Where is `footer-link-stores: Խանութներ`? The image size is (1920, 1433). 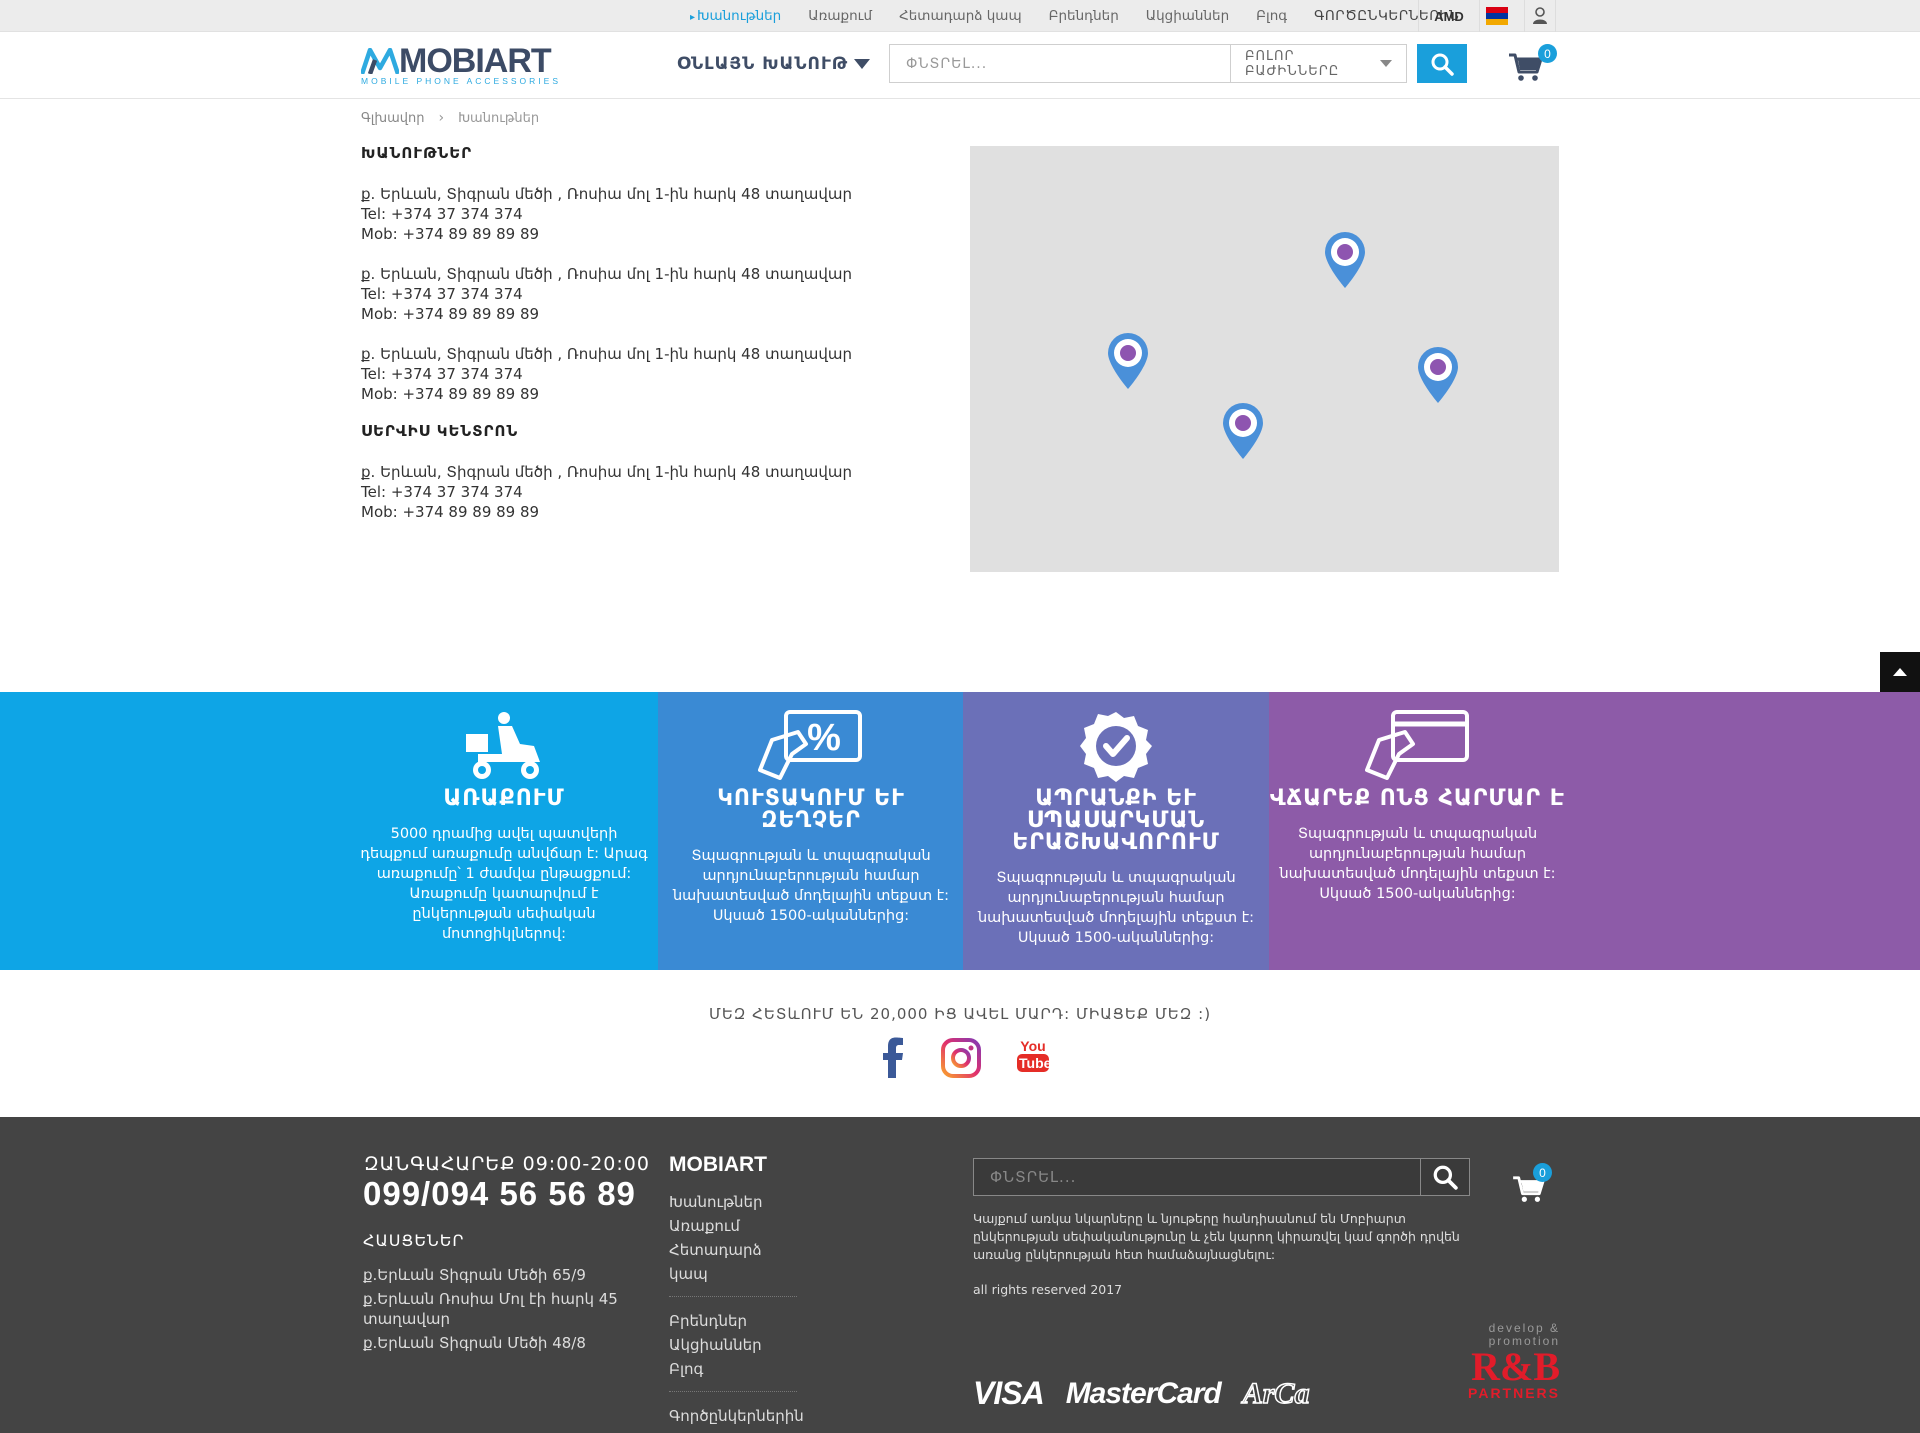
footer-link-stores: Խանութներ is located at coordinates (733, 1202).